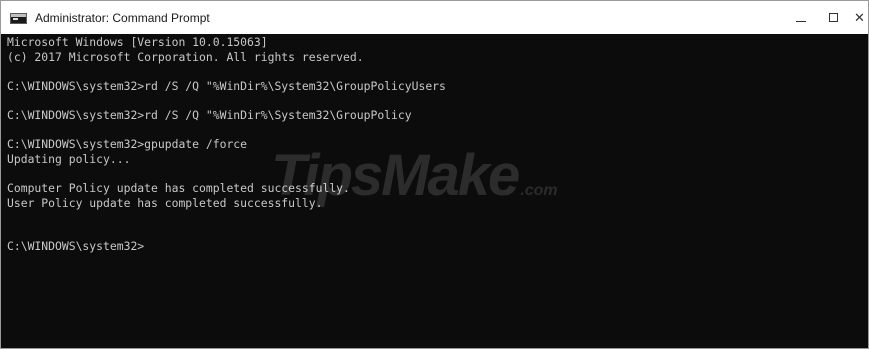 This screenshot has width=869, height=349. What do you see at coordinates (122, 18) in the screenshot?
I see `window-title: Administrator: Command Prompt` at bounding box center [122, 18].